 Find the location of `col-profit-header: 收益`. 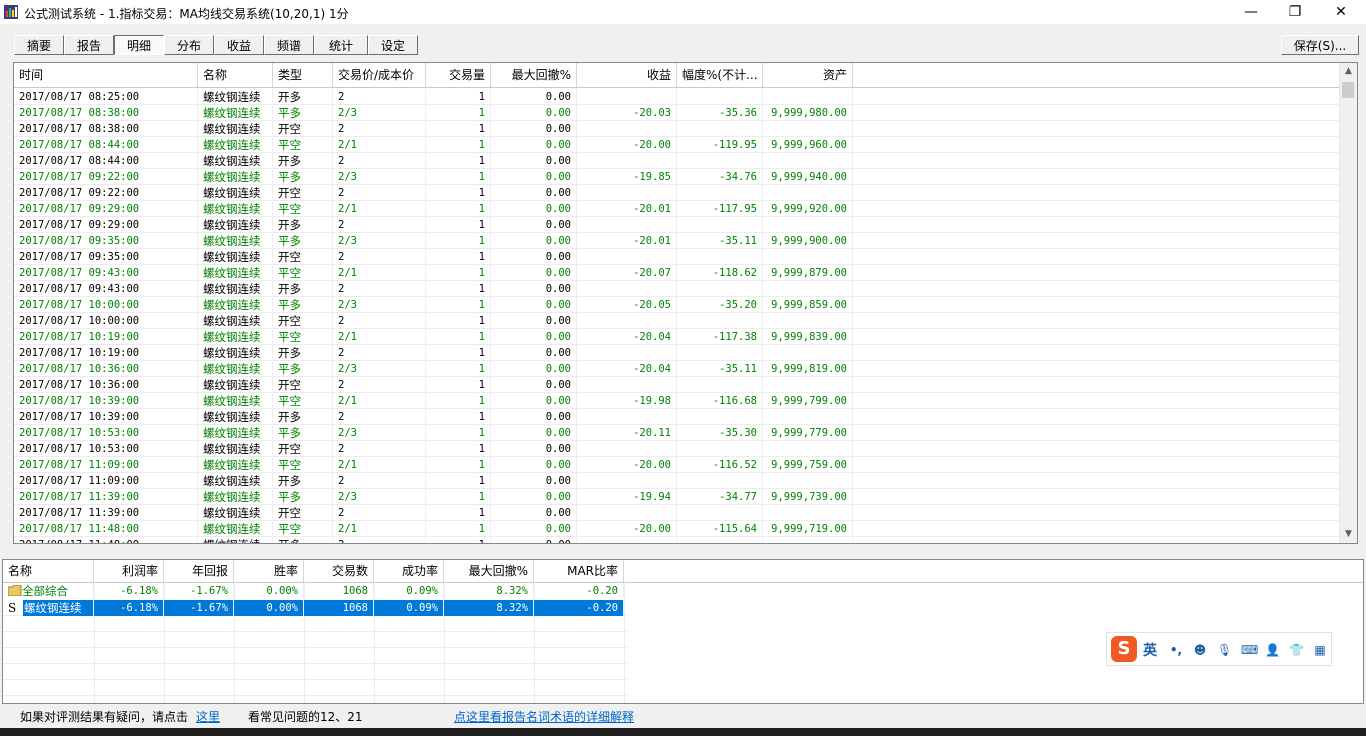

col-profit-header: 收益 is located at coordinates (627, 75).